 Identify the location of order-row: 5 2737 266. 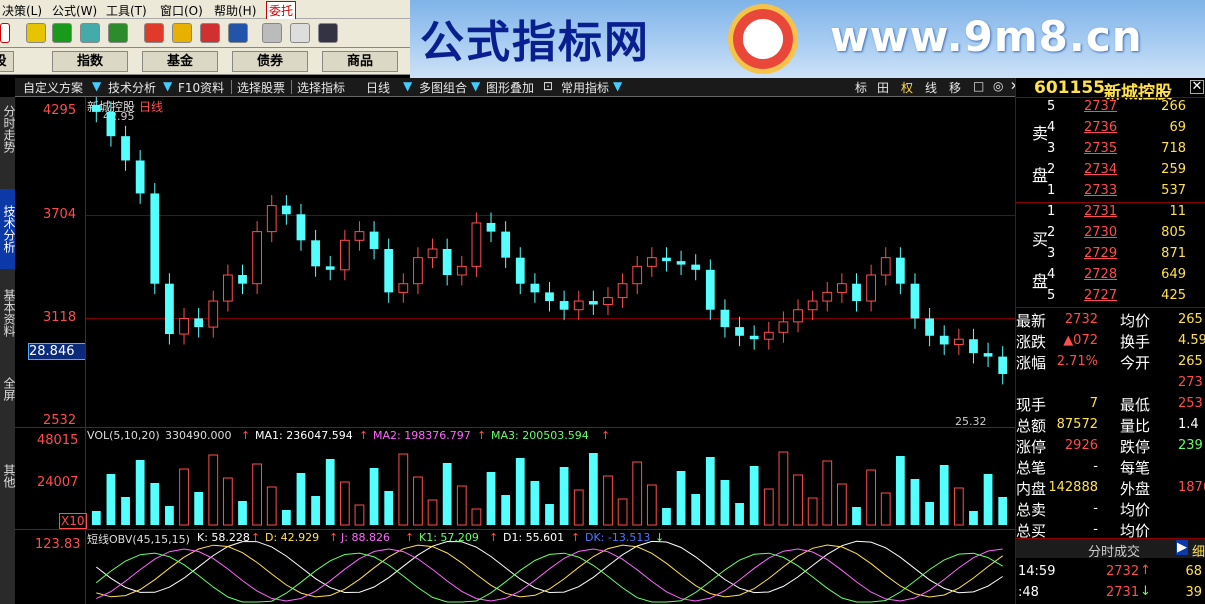
(1110, 109).